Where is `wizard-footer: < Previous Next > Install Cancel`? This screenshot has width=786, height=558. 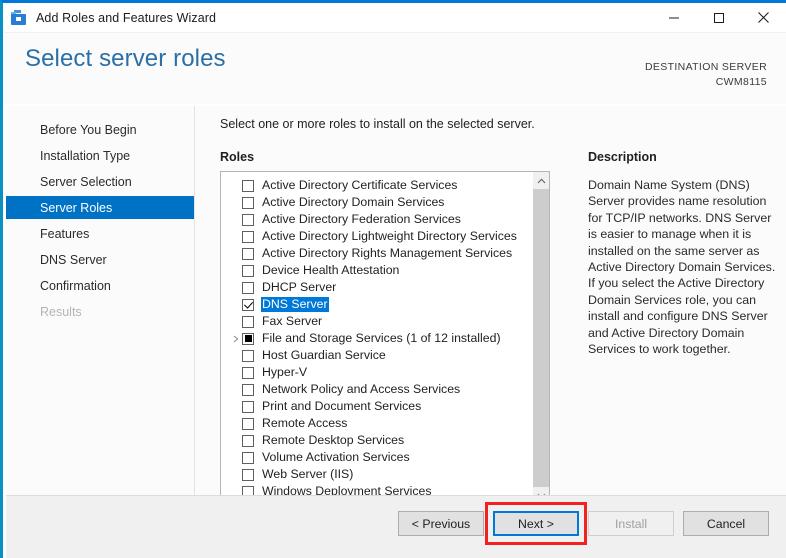 wizard-footer: < Previous Next > Install Cancel is located at coordinates (396, 526).